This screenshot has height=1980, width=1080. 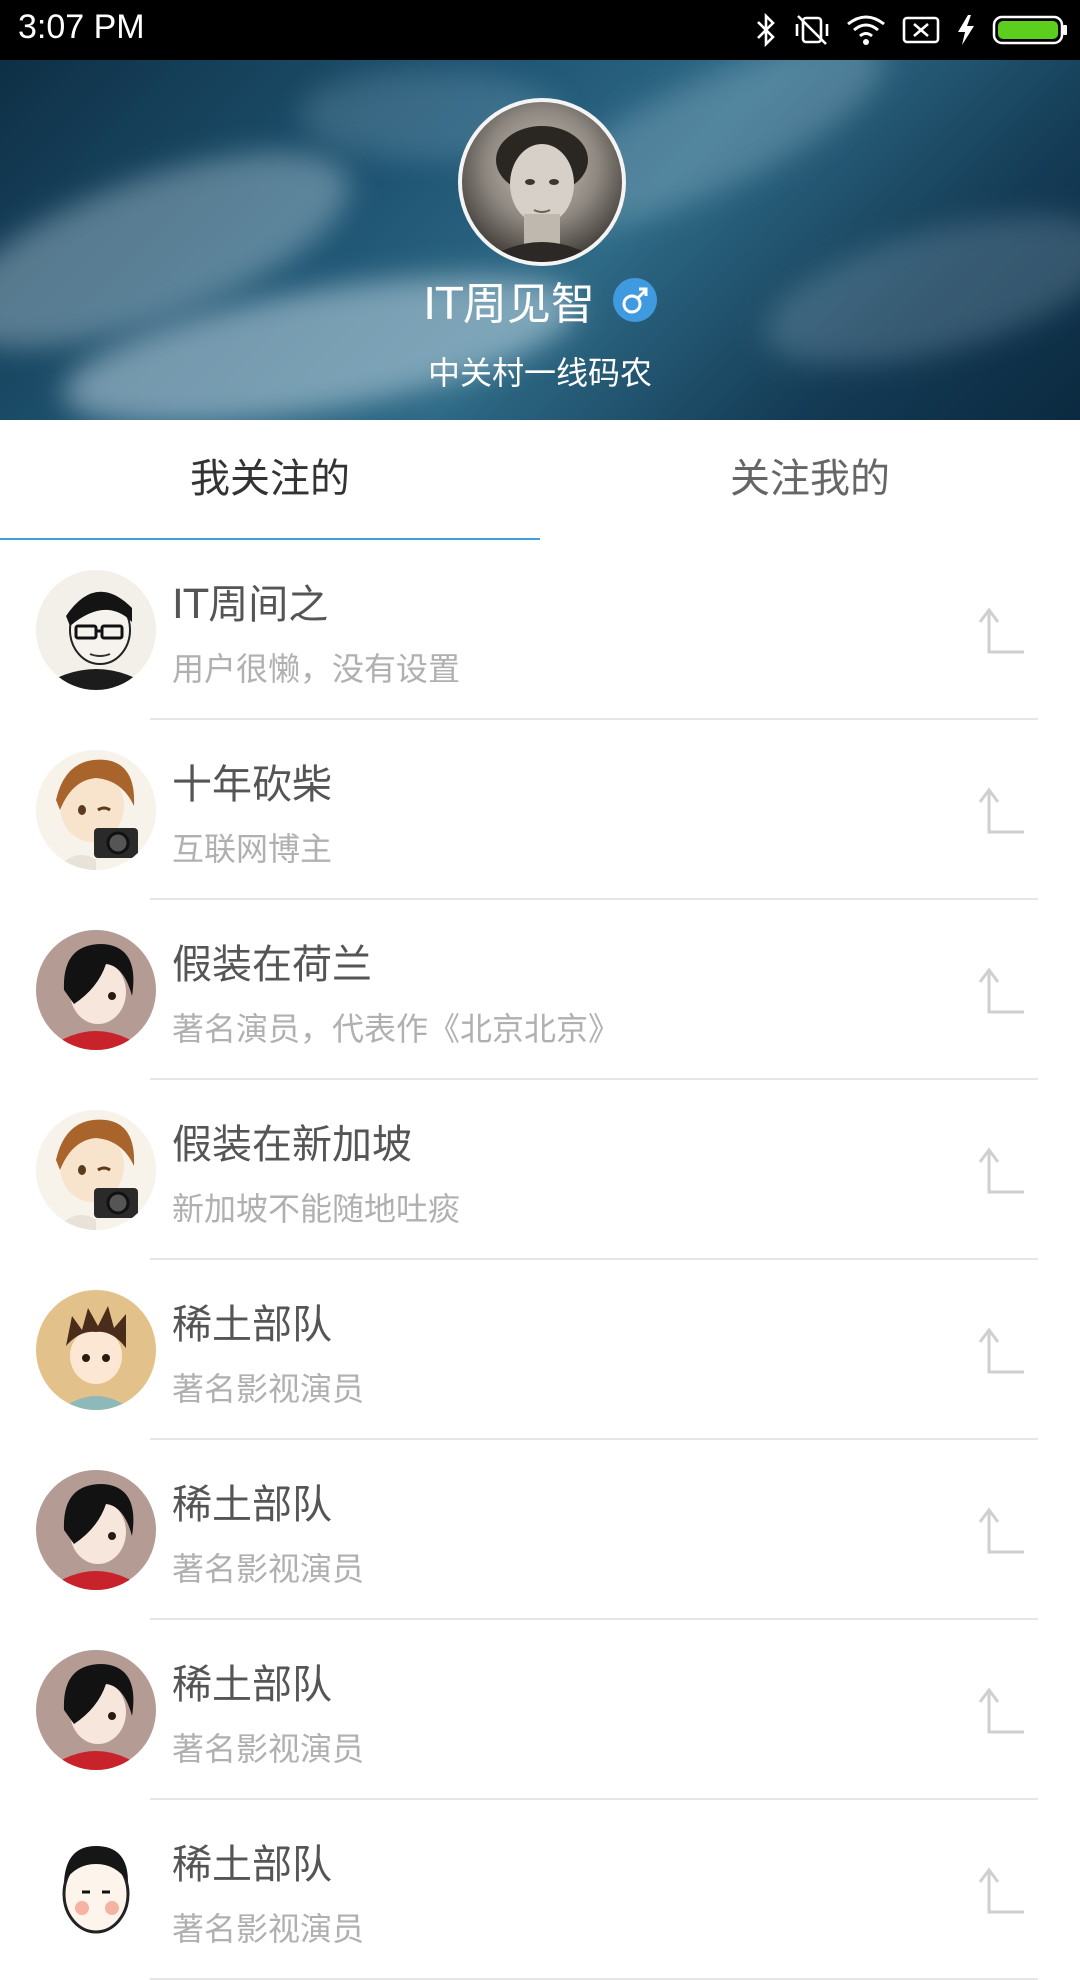 I want to click on battery-icon, so click(x=1029, y=30).